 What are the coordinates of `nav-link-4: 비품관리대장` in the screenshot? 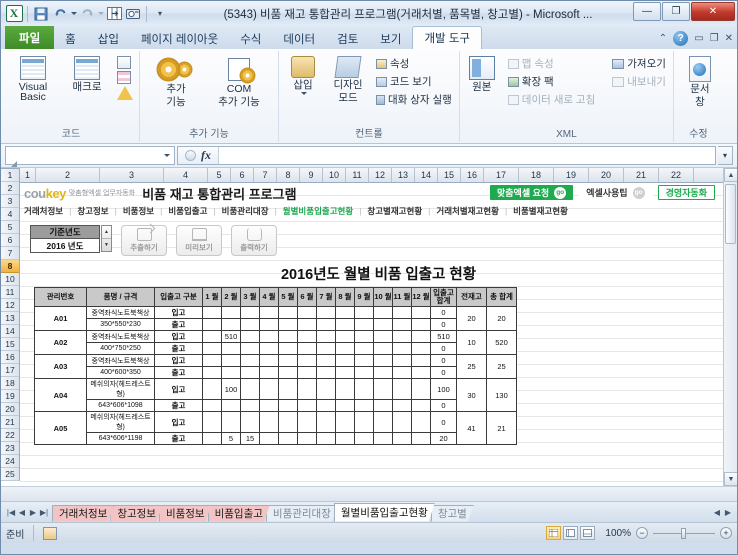 It's located at (245, 211).